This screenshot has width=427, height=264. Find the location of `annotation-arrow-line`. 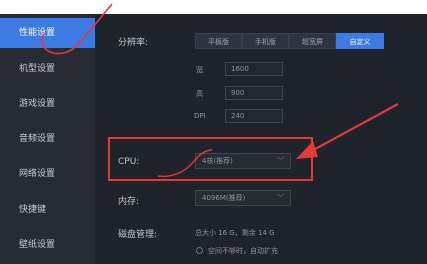

annotation-arrow-line is located at coordinates (352, 129).